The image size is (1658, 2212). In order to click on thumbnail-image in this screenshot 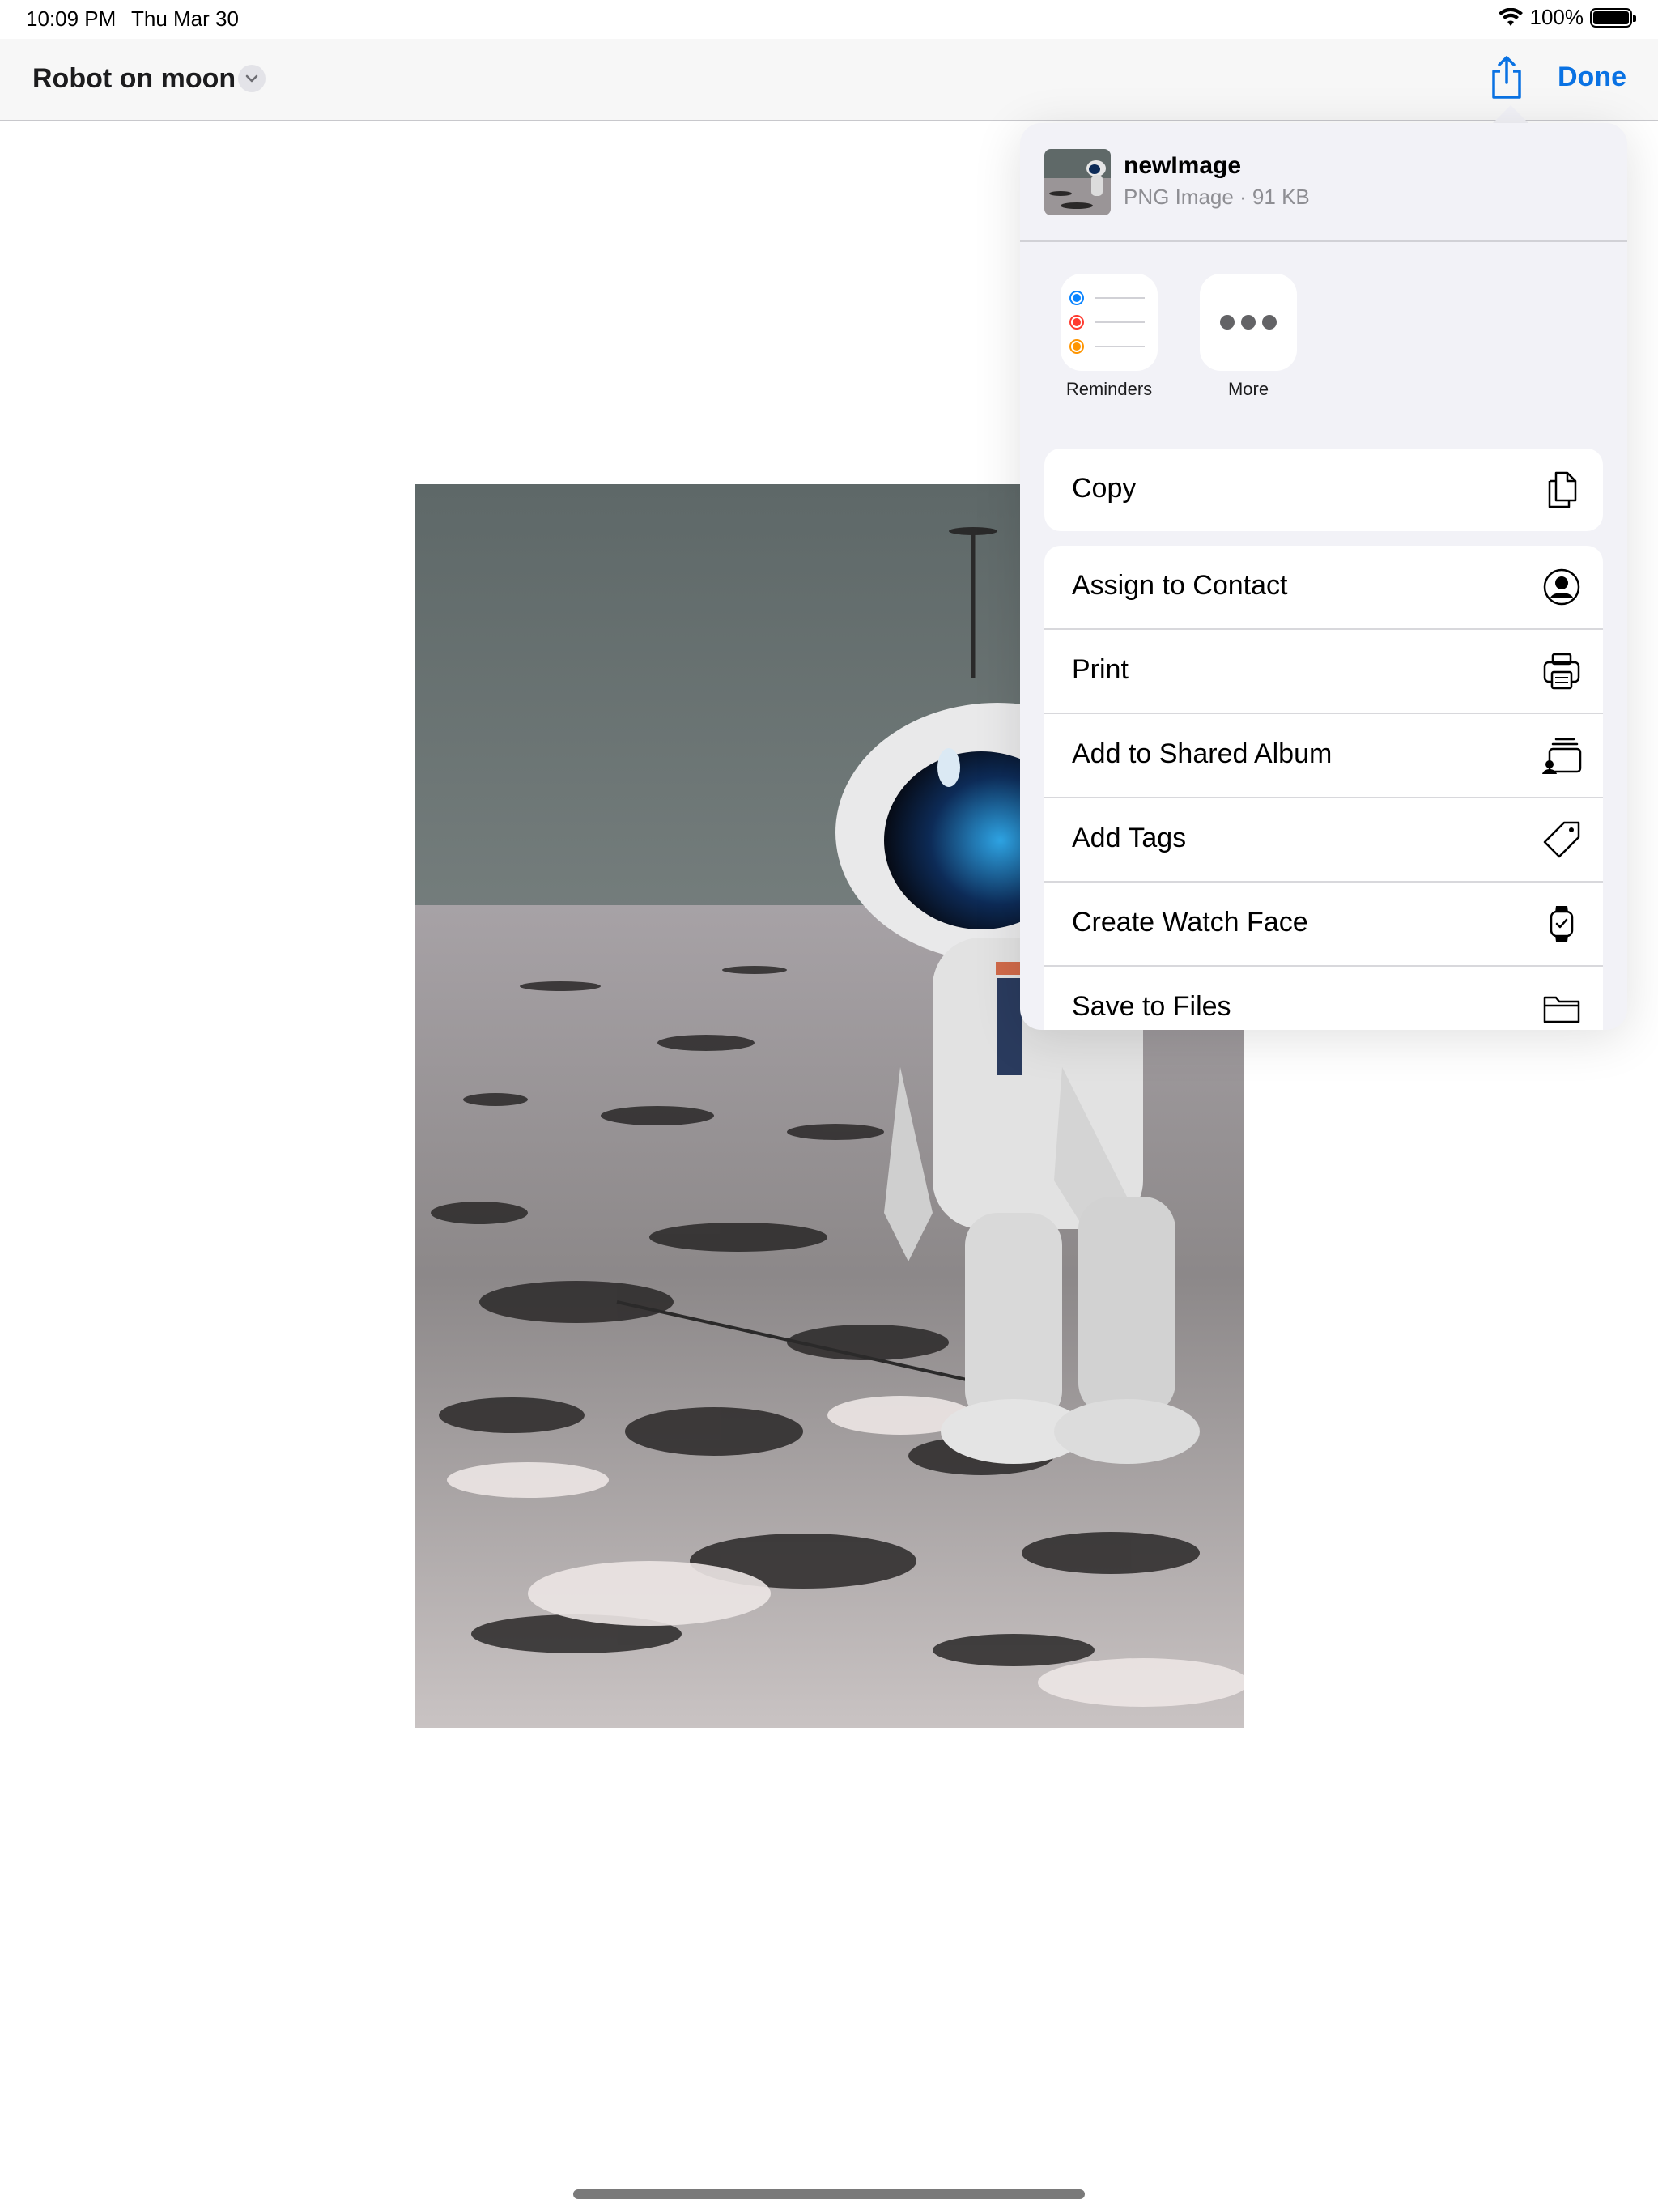, I will do `click(1077, 182)`.